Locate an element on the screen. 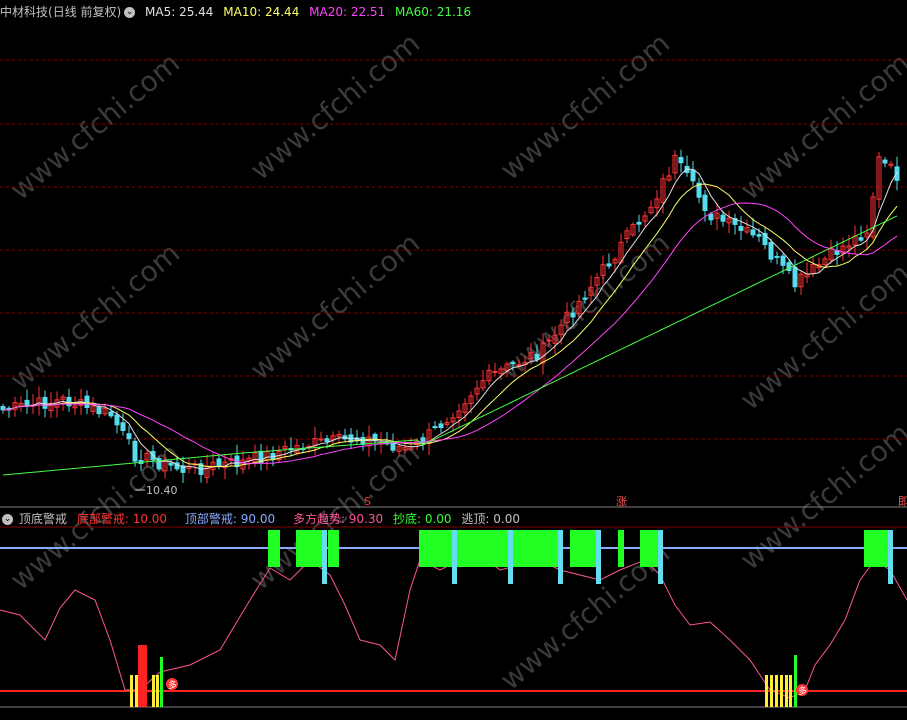  escape-top-value: 逃顶: 0.00 is located at coordinates (490, 519).